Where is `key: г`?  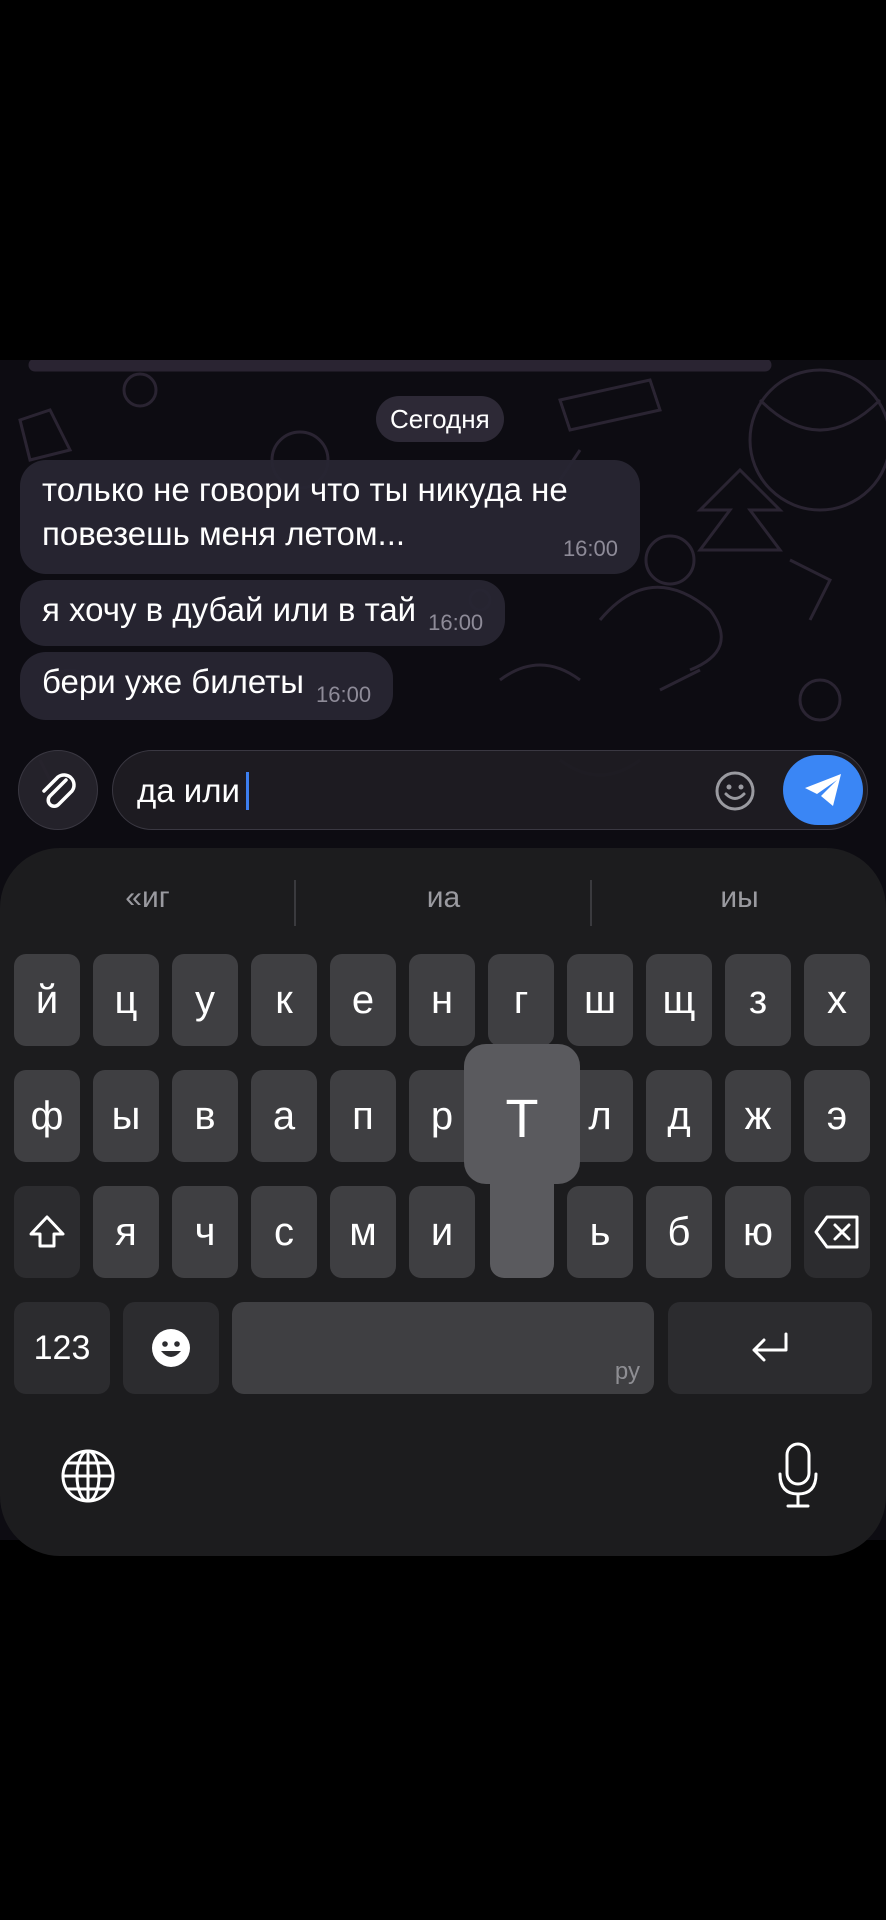 key: г is located at coordinates (521, 1000).